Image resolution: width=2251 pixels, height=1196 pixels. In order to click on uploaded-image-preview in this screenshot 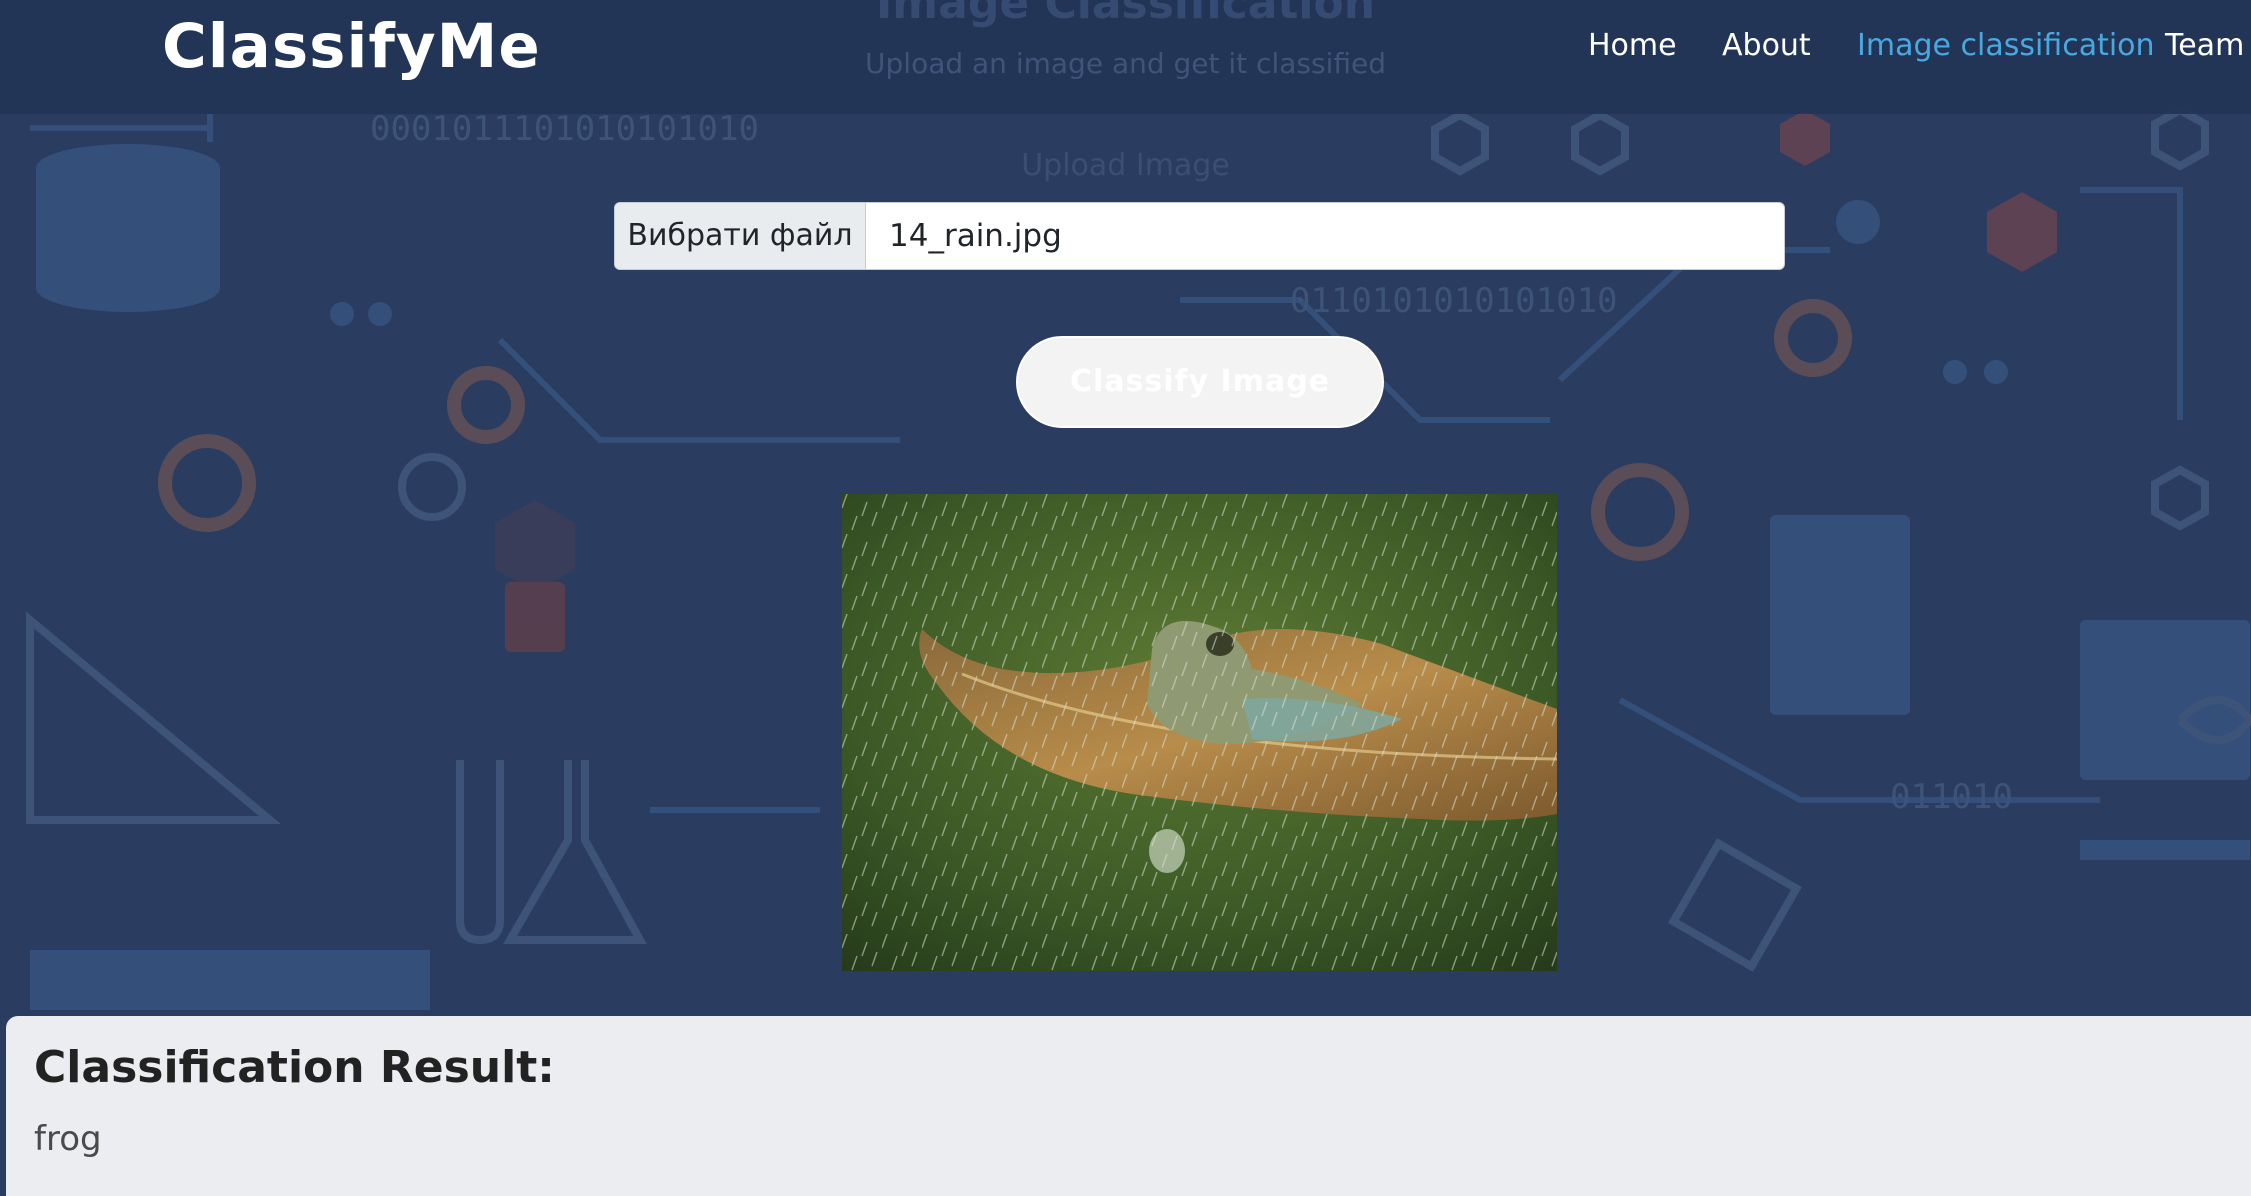, I will do `click(1199, 732)`.